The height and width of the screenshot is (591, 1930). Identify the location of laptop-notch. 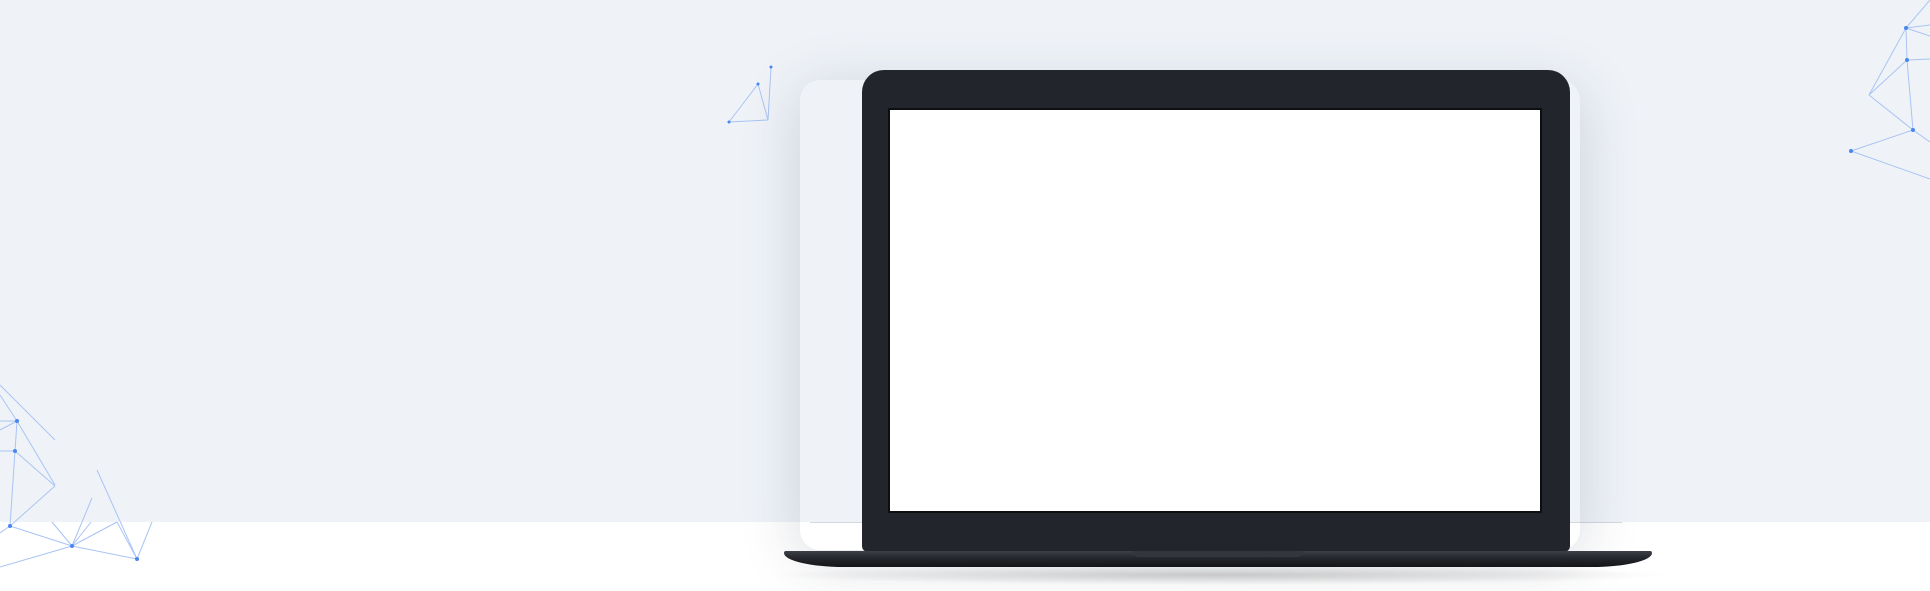
(1218, 554).